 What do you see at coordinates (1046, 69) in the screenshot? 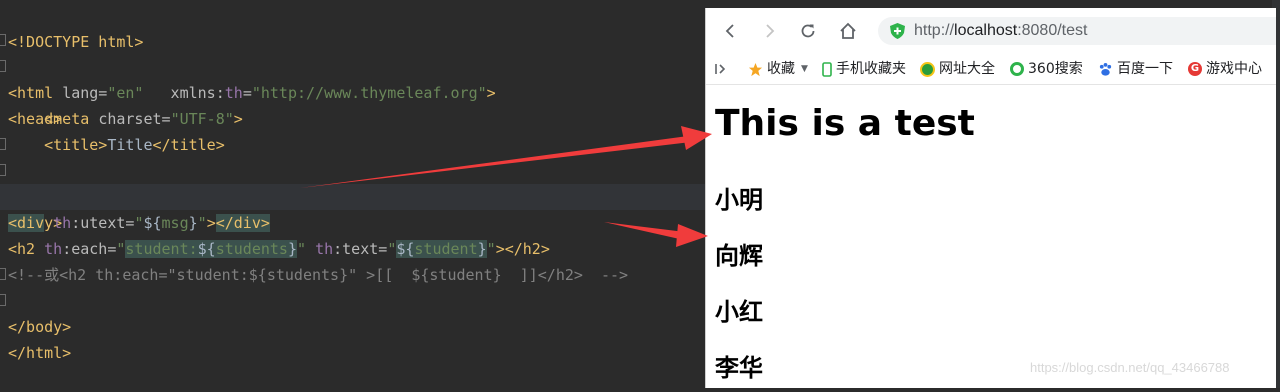
I see `bookmark-360-search: 360搜索` at bounding box center [1046, 69].